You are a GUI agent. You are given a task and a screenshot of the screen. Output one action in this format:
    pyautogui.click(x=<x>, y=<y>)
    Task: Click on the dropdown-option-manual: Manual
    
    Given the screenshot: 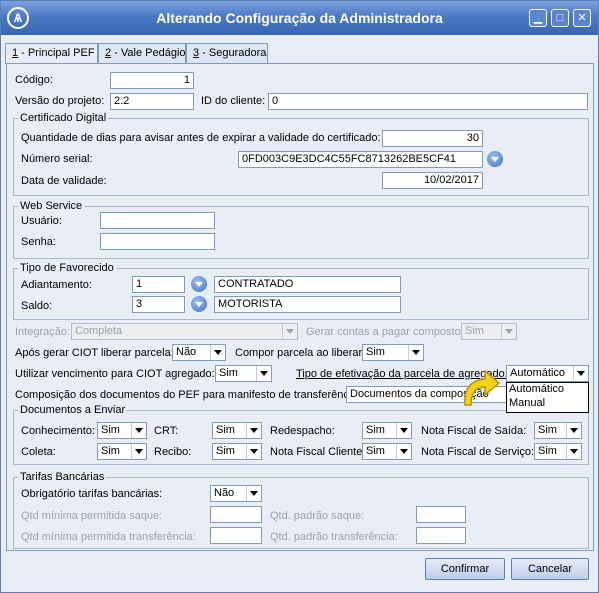 What is the action you would take?
    pyautogui.click(x=547, y=404)
    